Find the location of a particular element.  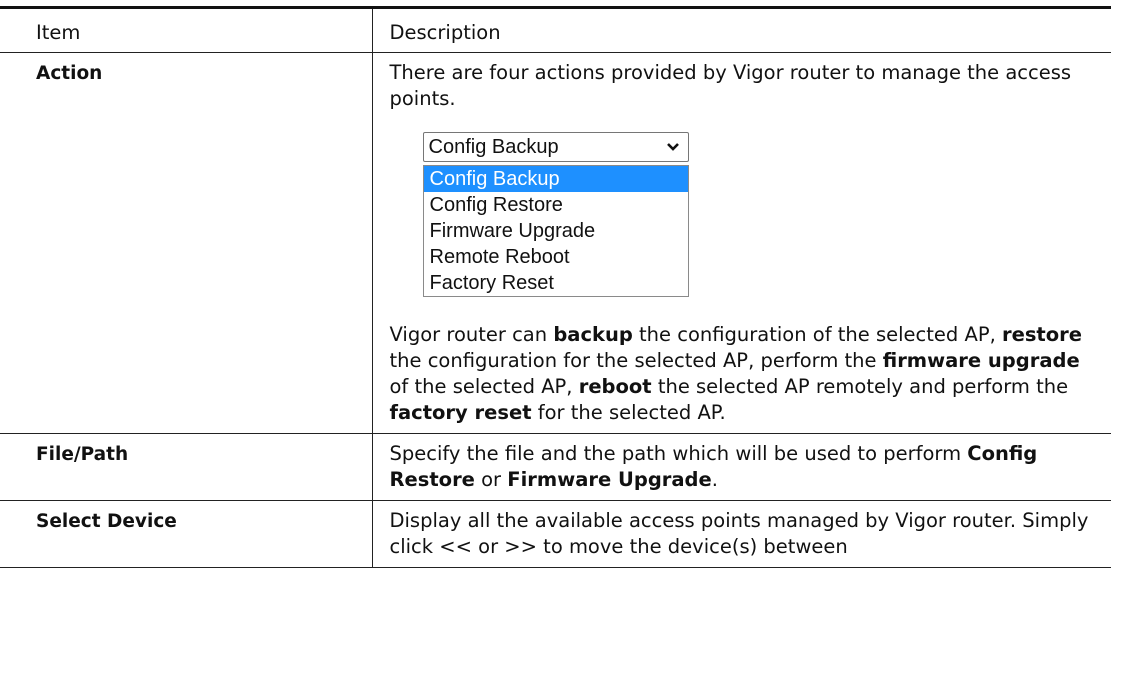

chevron-down-icon is located at coordinates (672, 147).